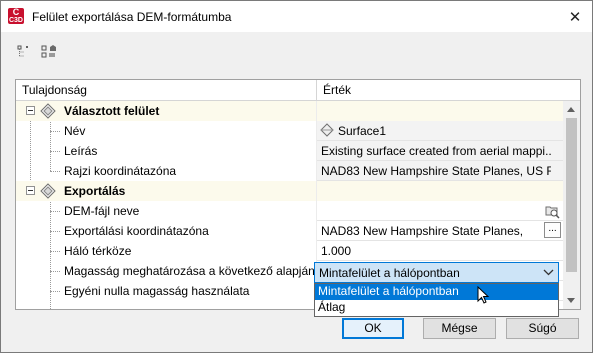  I want to click on property-label: Név, so click(75, 131).